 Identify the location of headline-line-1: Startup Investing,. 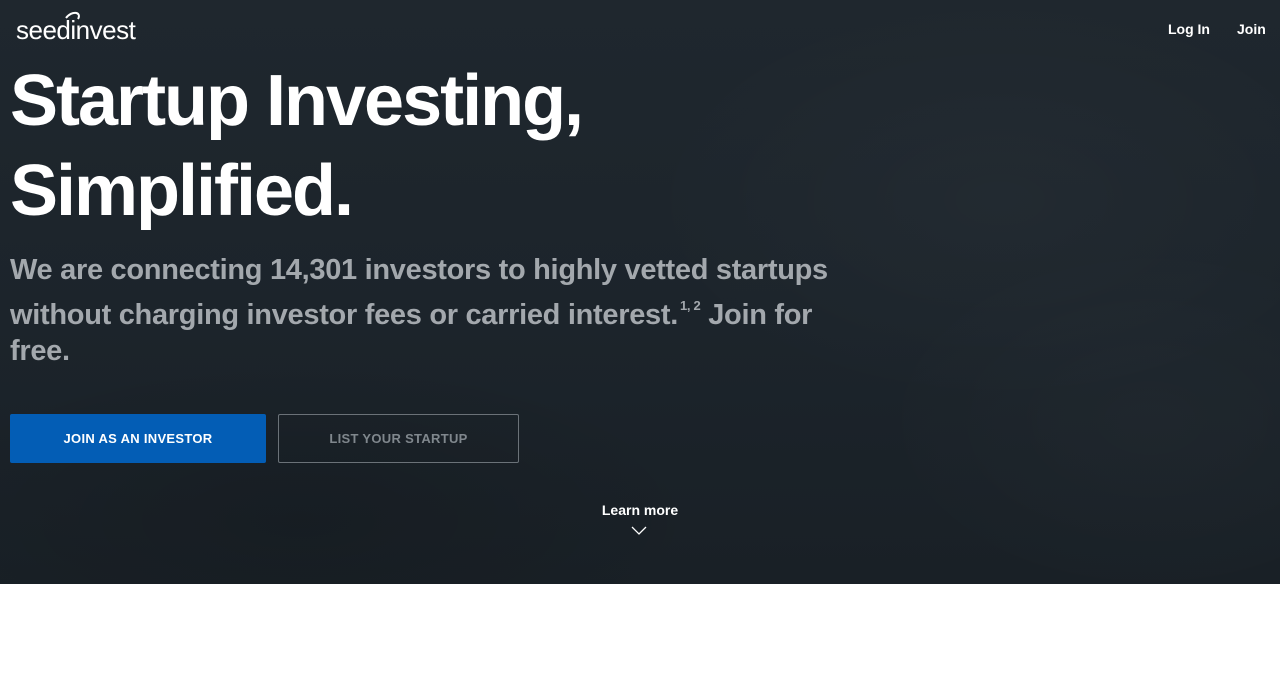
(297, 101).